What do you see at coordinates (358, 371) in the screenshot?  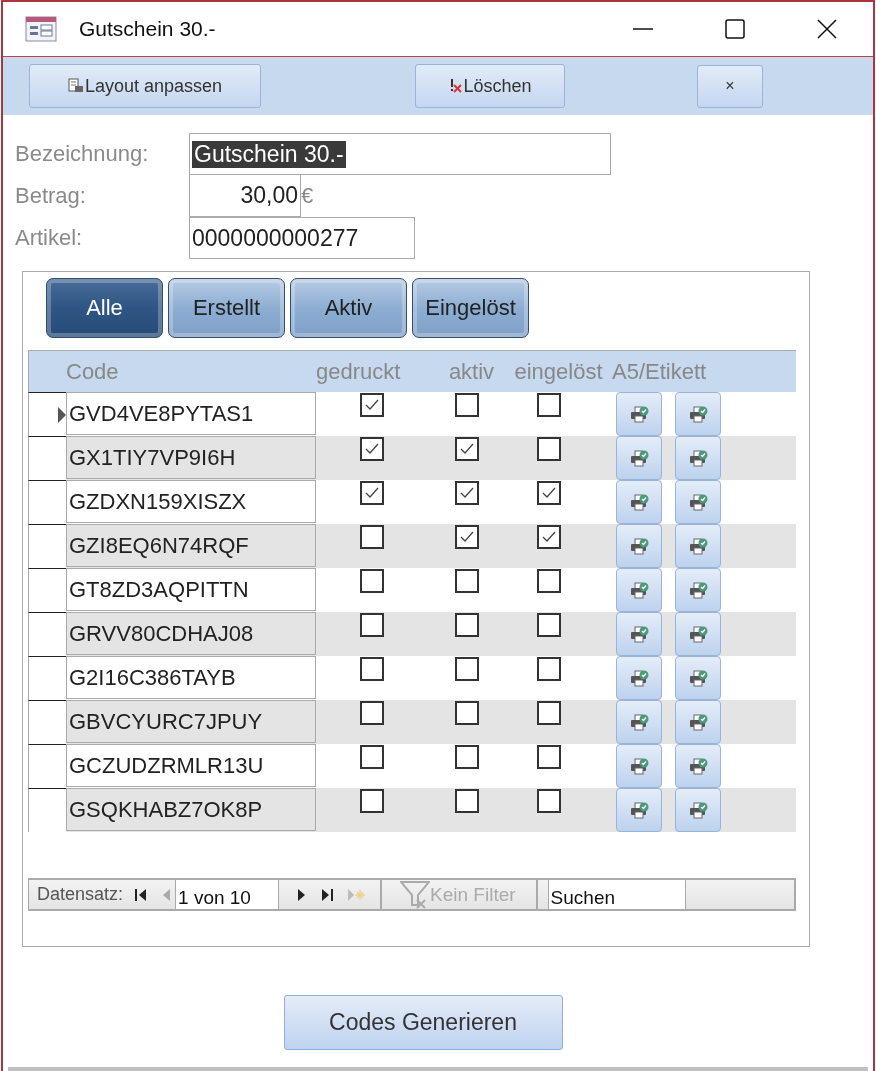 I see `column-header: gedruckt` at bounding box center [358, 371].